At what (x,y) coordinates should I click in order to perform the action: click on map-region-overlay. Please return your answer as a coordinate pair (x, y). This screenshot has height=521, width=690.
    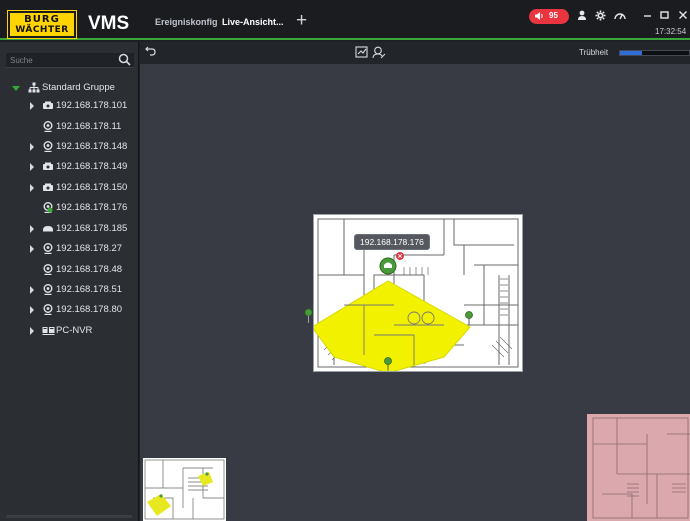
    Looking at the image, I should click on (638, 467).